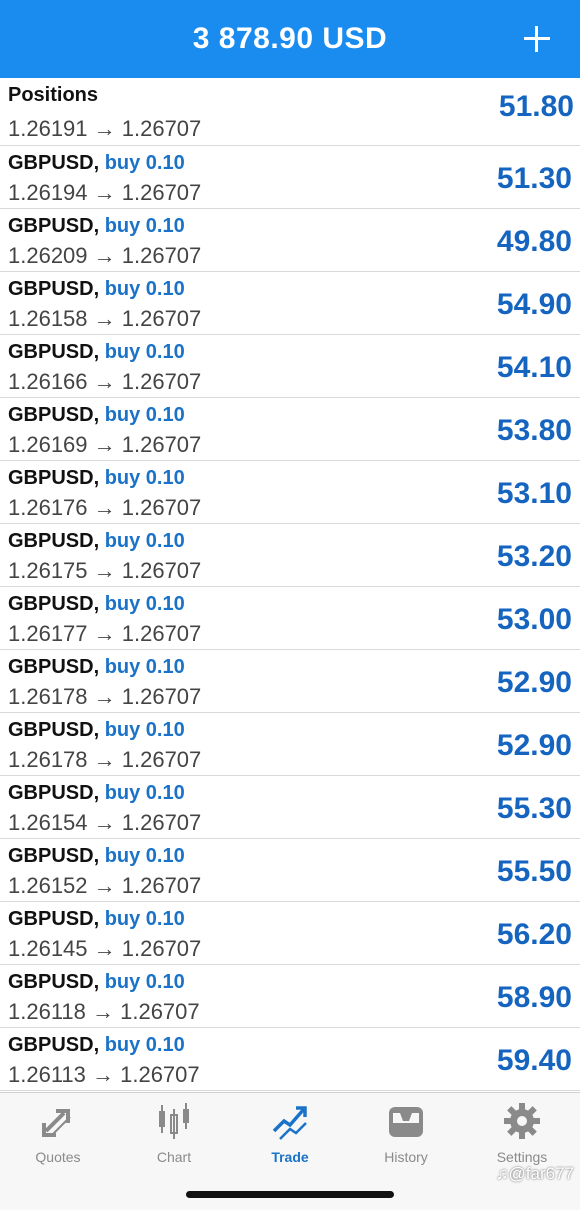 This screenshot has width=580, height=1210. I want to click on position-row: GBPUSD, buy 0.10 1.26194 → 1.26707 51.30, so click(290, 177).